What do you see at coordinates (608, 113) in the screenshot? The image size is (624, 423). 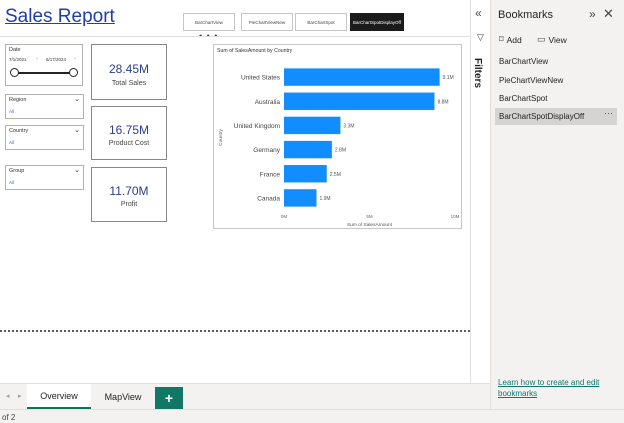 I see `more-options-icon: ⋯` at bounding box center [608, 113].